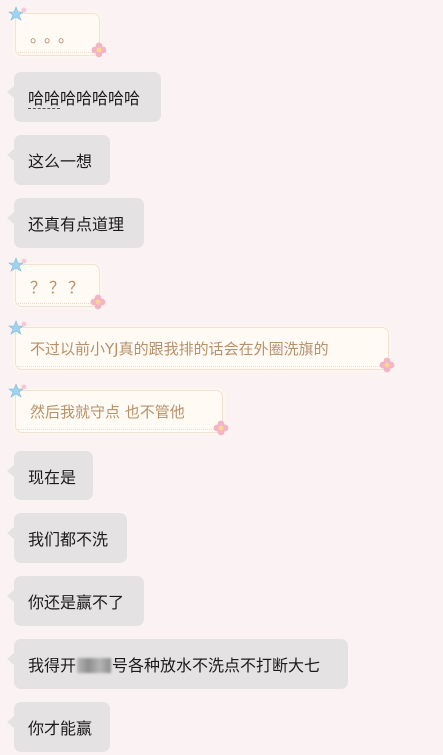  I want to click on message-text: 不过以前小YJ真的跟我排的话会在外圈洗旗的, so click(179, 349).